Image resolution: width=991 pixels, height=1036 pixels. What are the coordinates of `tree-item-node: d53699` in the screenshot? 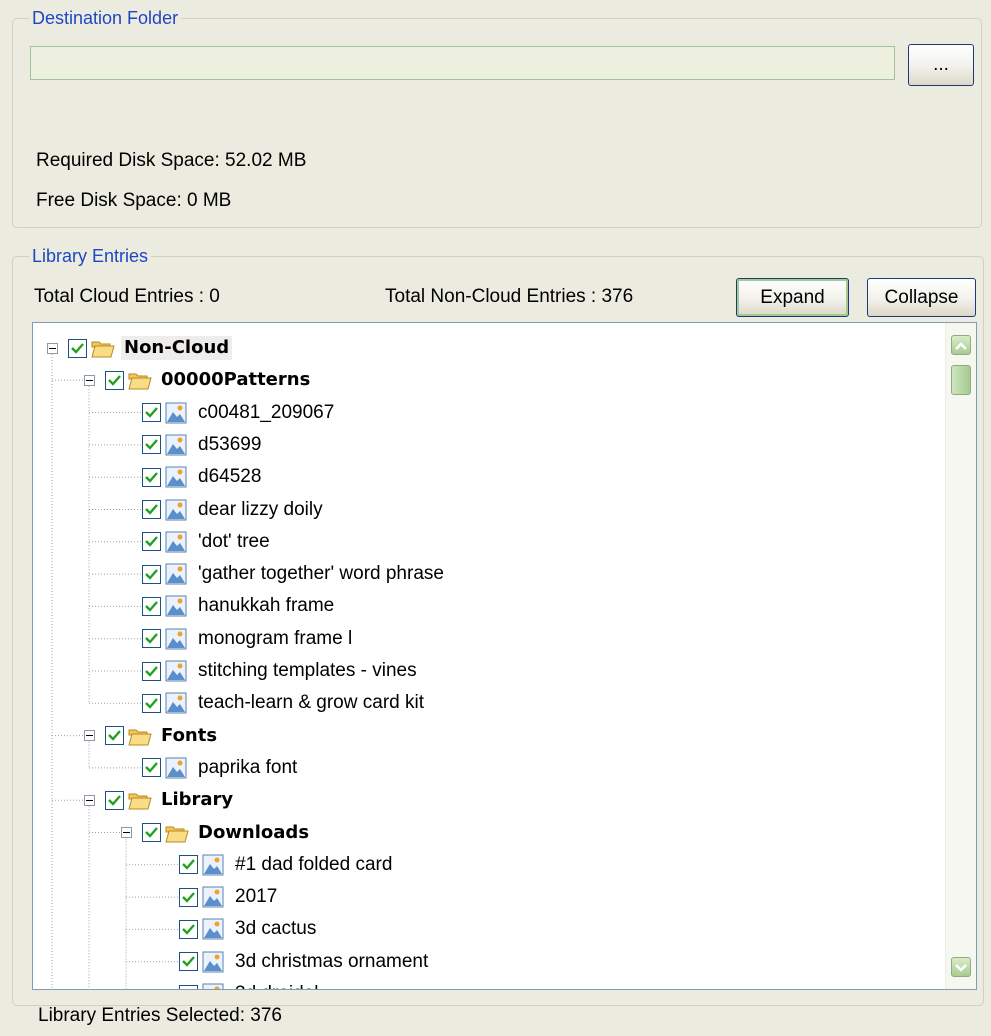 It's located at (192, 445).